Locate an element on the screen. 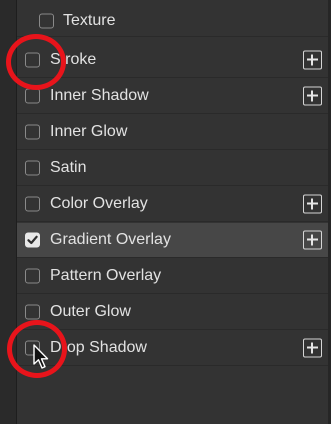 The width and height of the screenshot is (331, 424). annotation-circle-stroke is located at coordinates (36, 62).